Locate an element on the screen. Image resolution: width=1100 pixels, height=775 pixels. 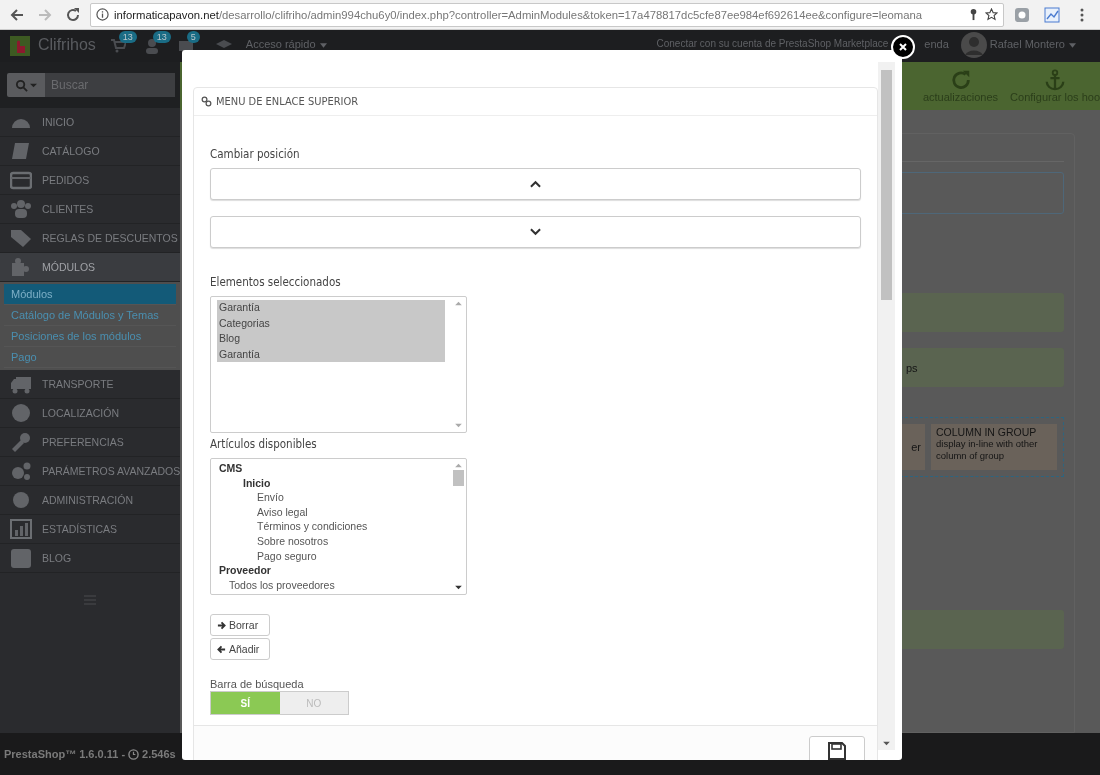
list-option: Términos y condiciones is located at coordinates (330, 526).